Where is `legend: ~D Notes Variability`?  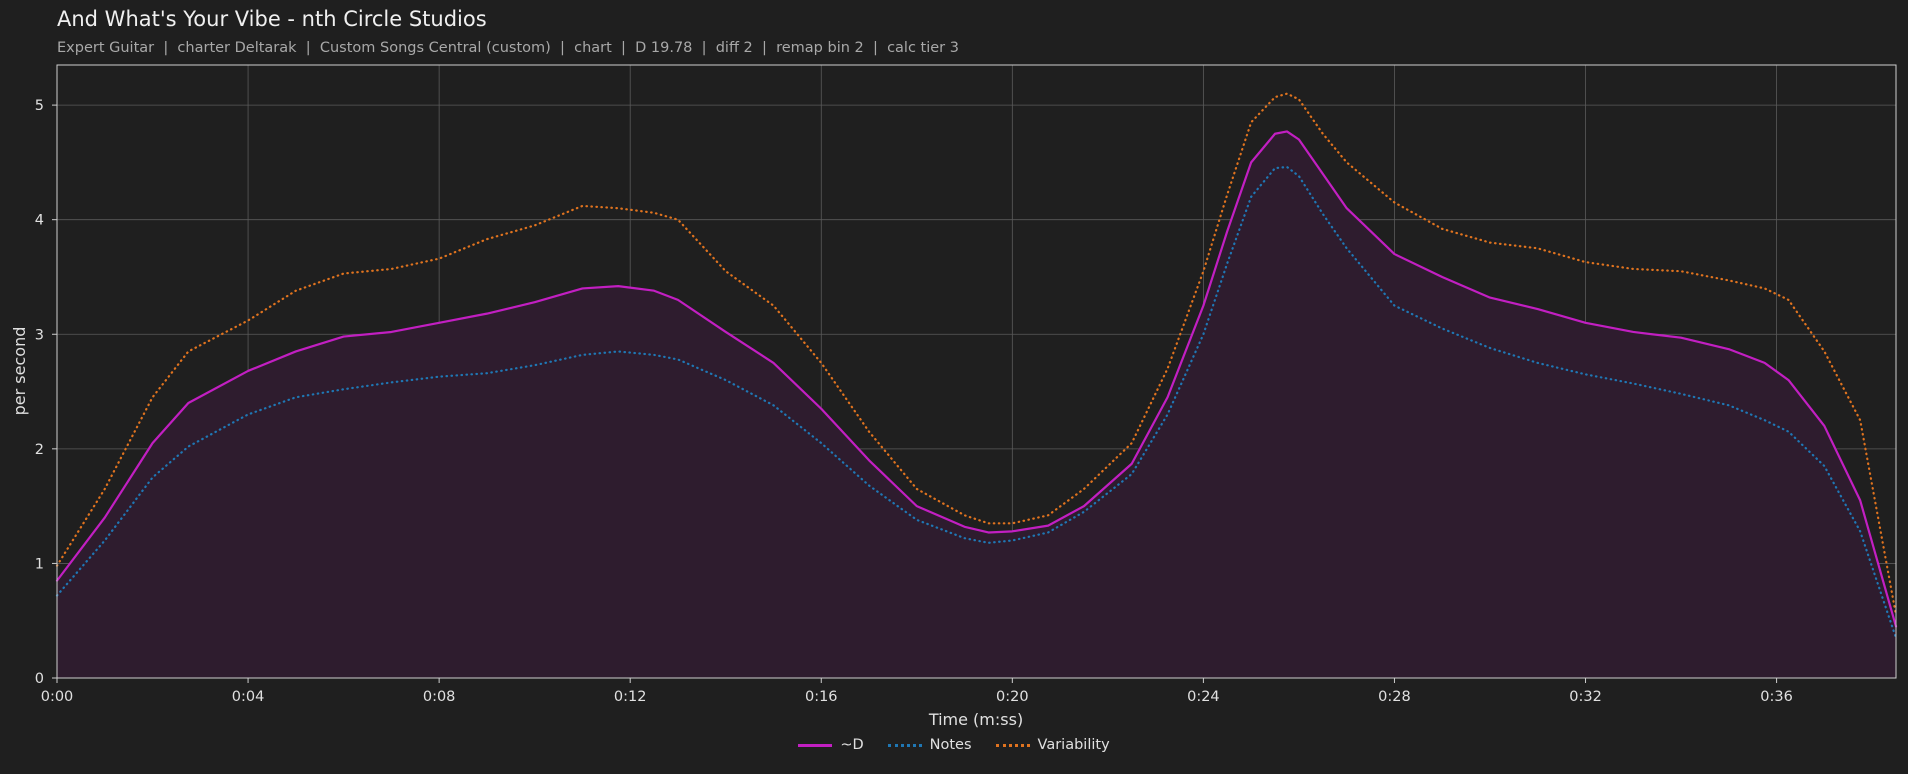
legend: ~D Notes Variability is located at coordinates (954, 745).